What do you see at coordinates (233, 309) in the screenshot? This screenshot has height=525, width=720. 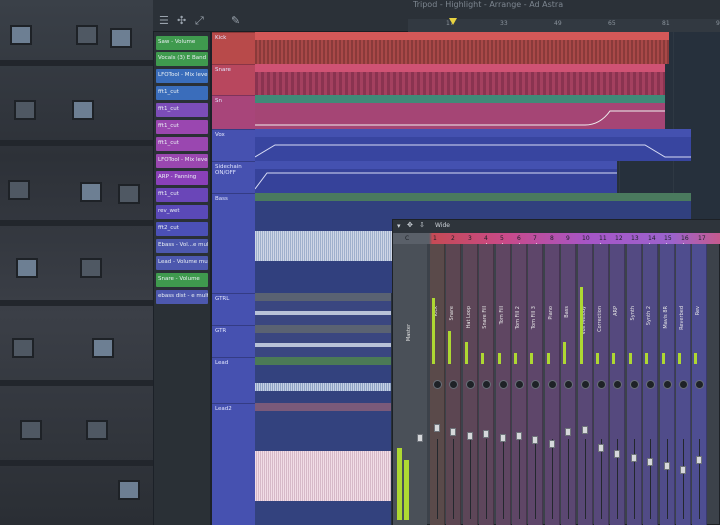 I see `track-header-gtrl: GTRL` at bounding box center [233, 309].